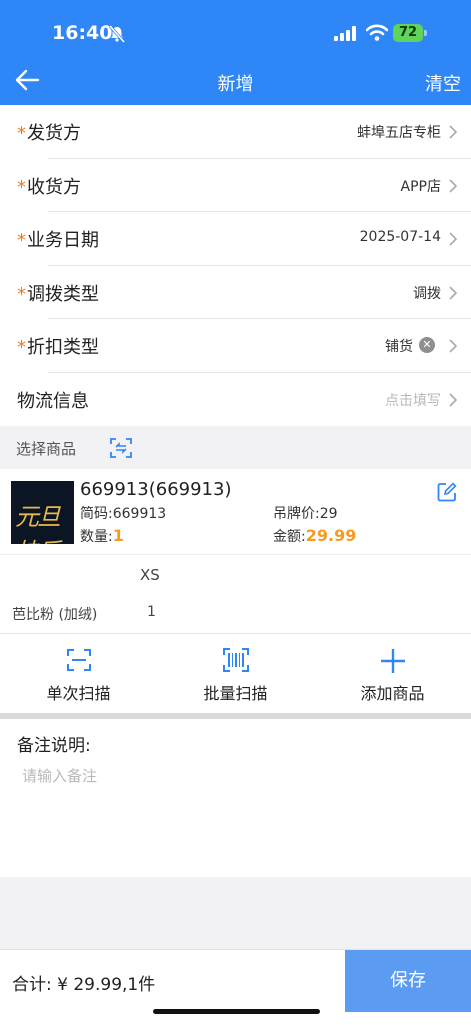 This screenshot has height=1025, width=471. What do you see at coordinates (427, 345) in the screenshot?
I see `clear-value-icon: ✕` at bounding box center [427, 345].